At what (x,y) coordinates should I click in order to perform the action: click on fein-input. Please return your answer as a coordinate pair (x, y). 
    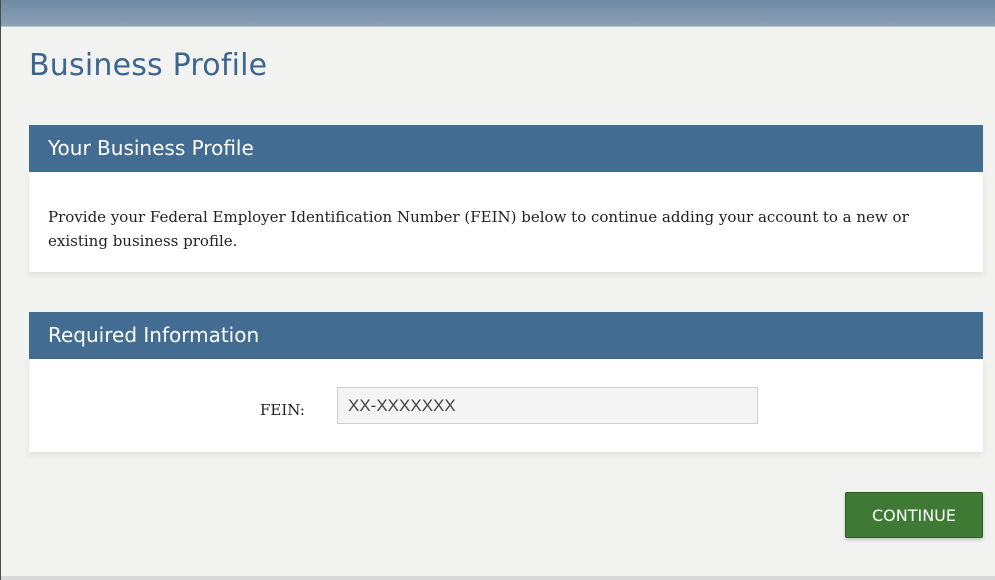
    Looking at the image, I should click on (547, 405).